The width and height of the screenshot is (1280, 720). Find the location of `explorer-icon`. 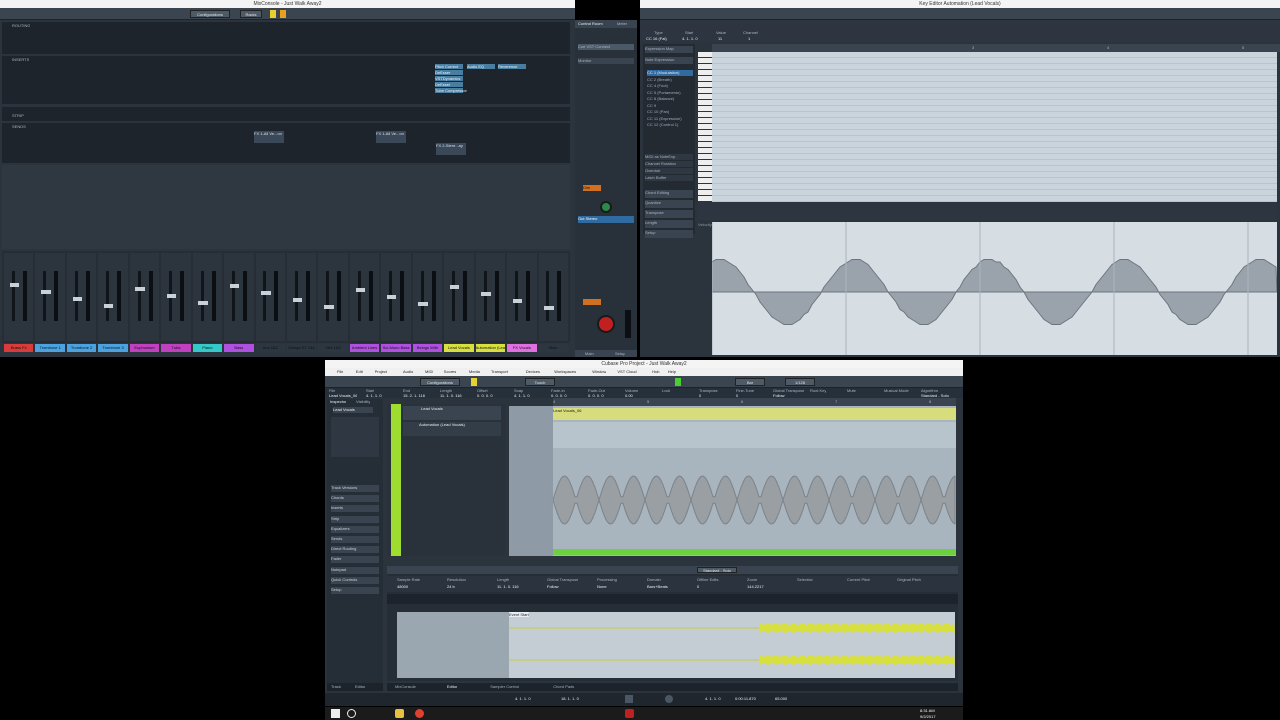

explorer-icon is located at coordinates (399, 713).